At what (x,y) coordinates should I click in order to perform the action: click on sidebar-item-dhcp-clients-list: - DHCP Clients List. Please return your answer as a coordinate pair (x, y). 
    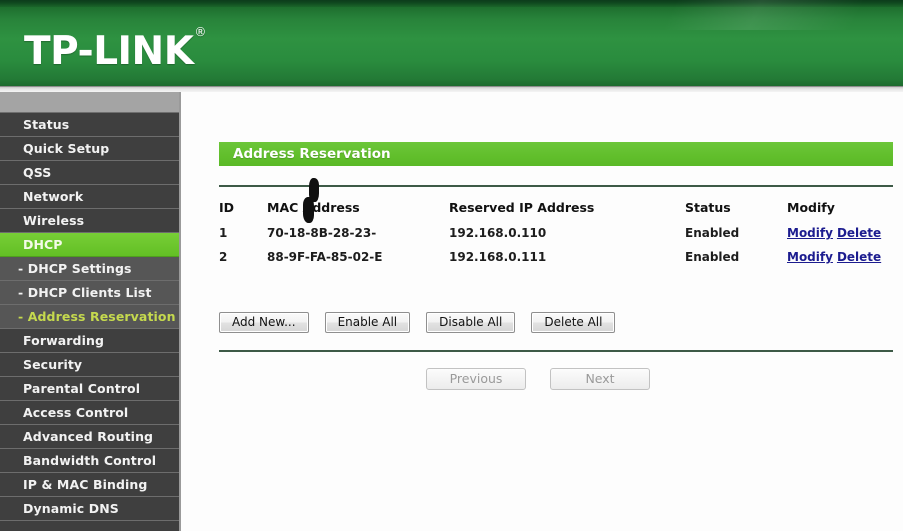
    Looking at the image, I should click on (89, 293).